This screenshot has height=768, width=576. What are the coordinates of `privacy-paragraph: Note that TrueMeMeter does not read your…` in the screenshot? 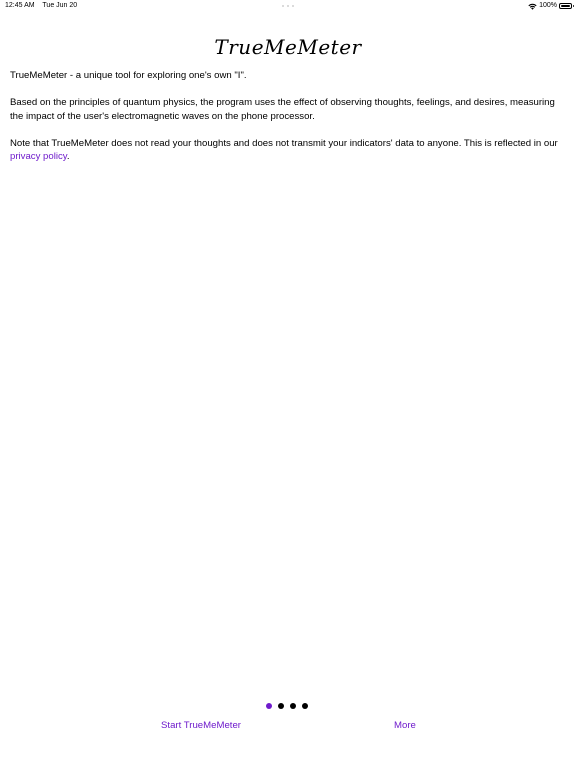 It's located at (289, 150).